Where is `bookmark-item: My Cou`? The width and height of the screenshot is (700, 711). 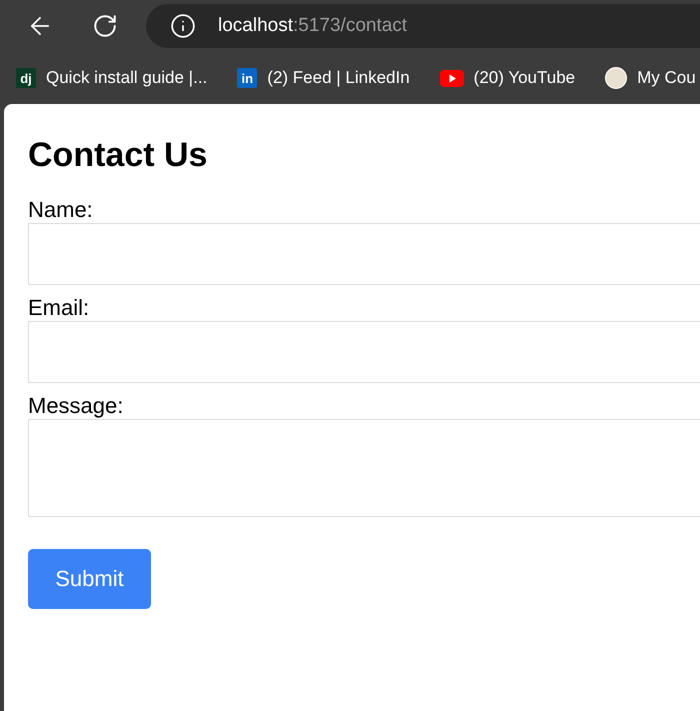
bookmark-item: My Cou is located at coordinates (650, 78).